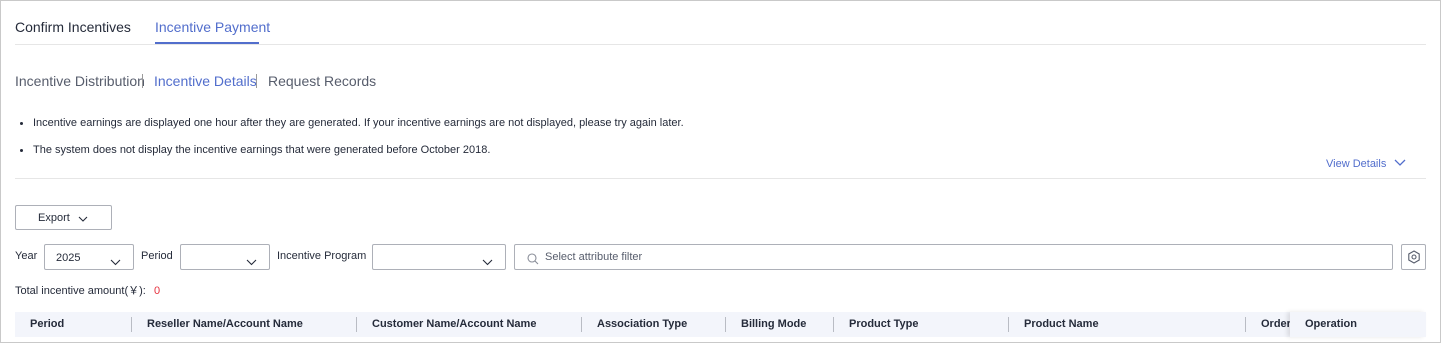  I want to click on column-header-operation: Operation, so click(1331, 324).